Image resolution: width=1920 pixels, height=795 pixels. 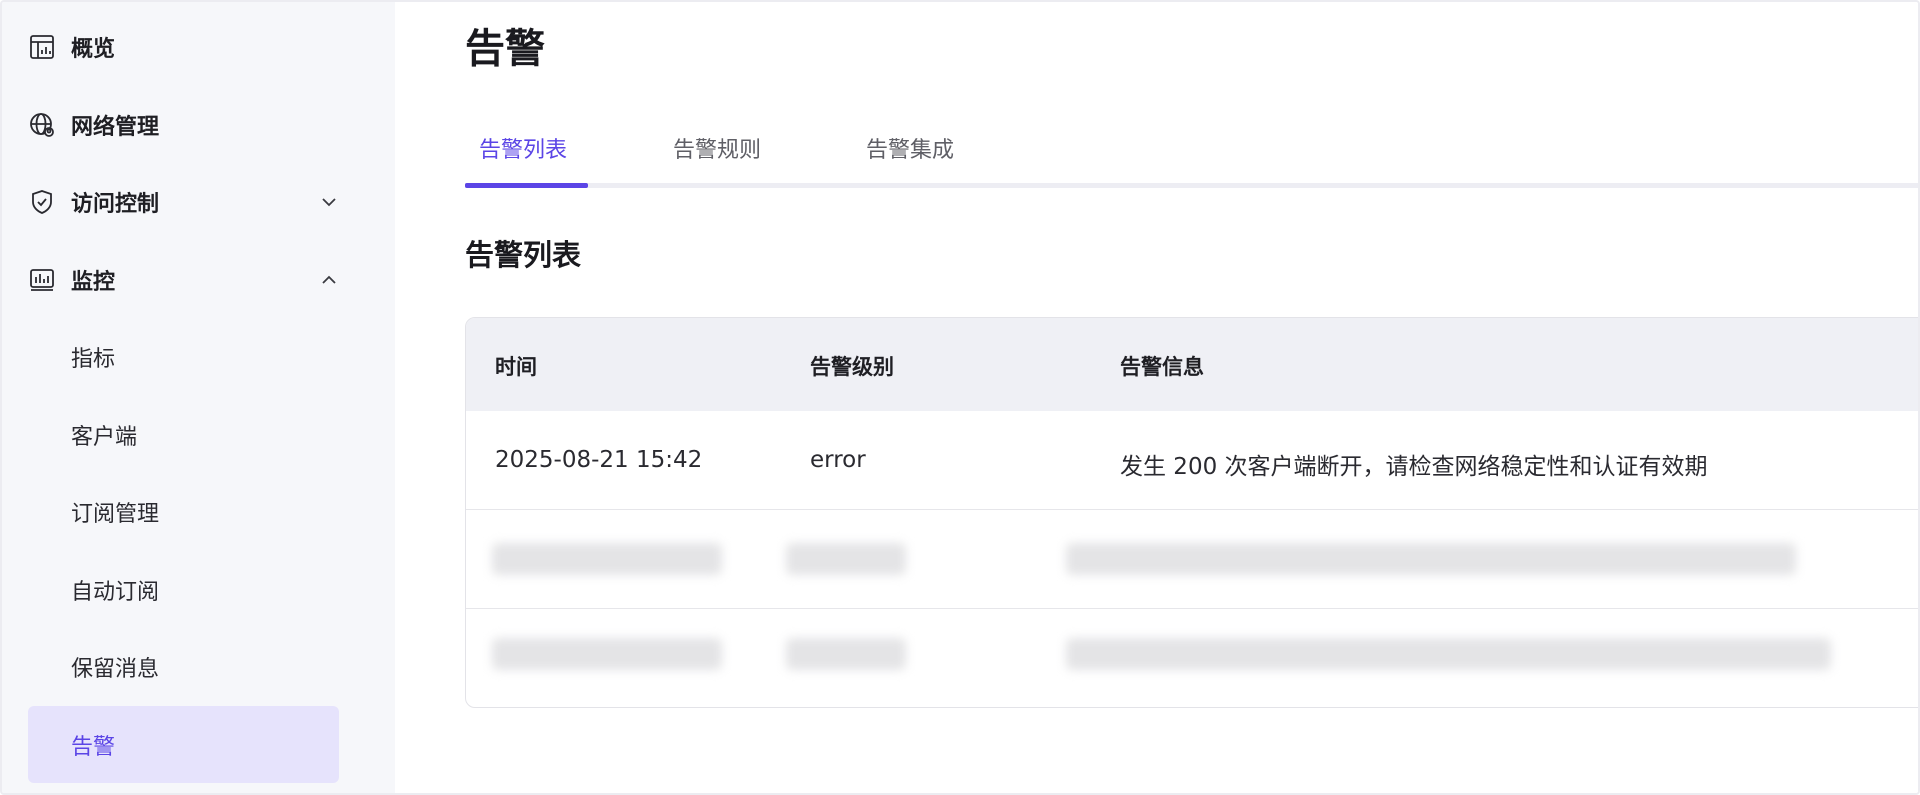 I want to click on sidebar-item-label: 客户端, so click(x=104, y=437).